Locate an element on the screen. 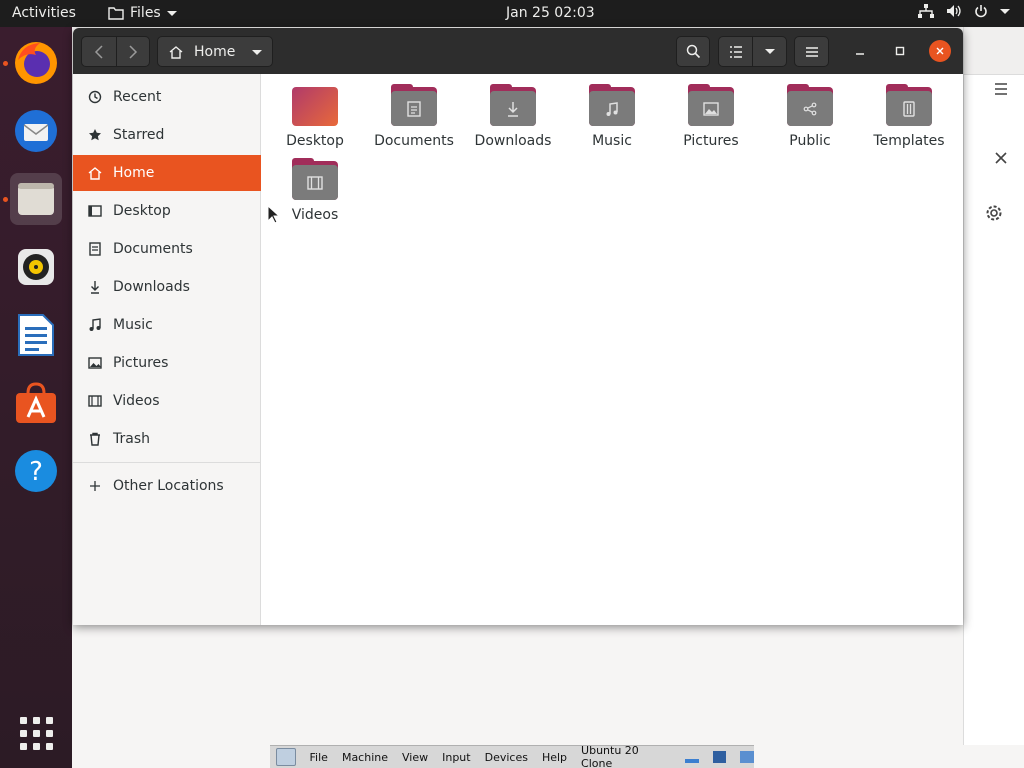 The height and width of the screenshot is (768, 1024). app-menu-label: Files is located at coordinates (145, 13).